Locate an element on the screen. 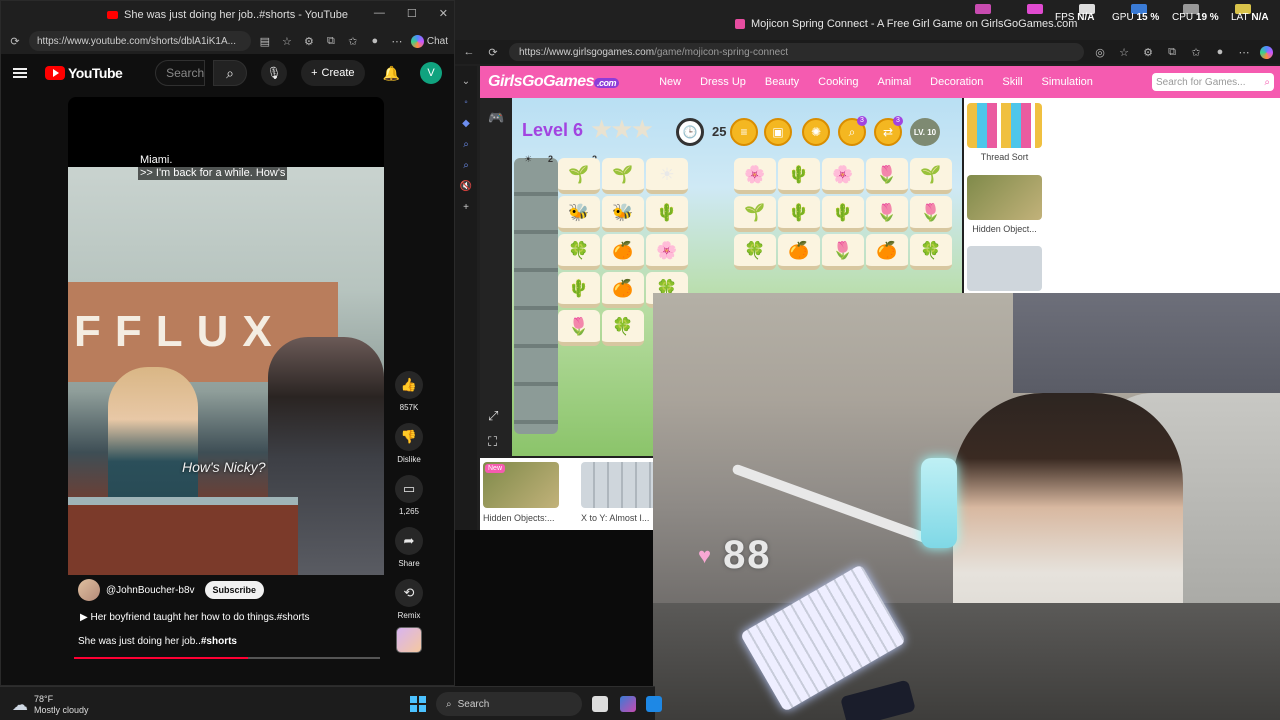 The width and height of the screenshot is (1280, 720). short-title-hashtag: #shorts is located at coordinates (219, 641).